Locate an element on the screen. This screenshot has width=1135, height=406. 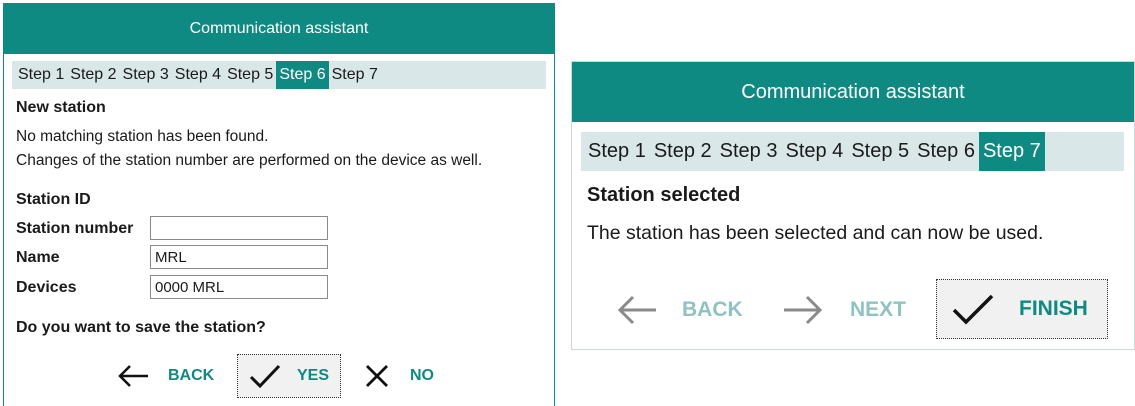
station-id-heading: Station ID is located at coordinates (53, 199).